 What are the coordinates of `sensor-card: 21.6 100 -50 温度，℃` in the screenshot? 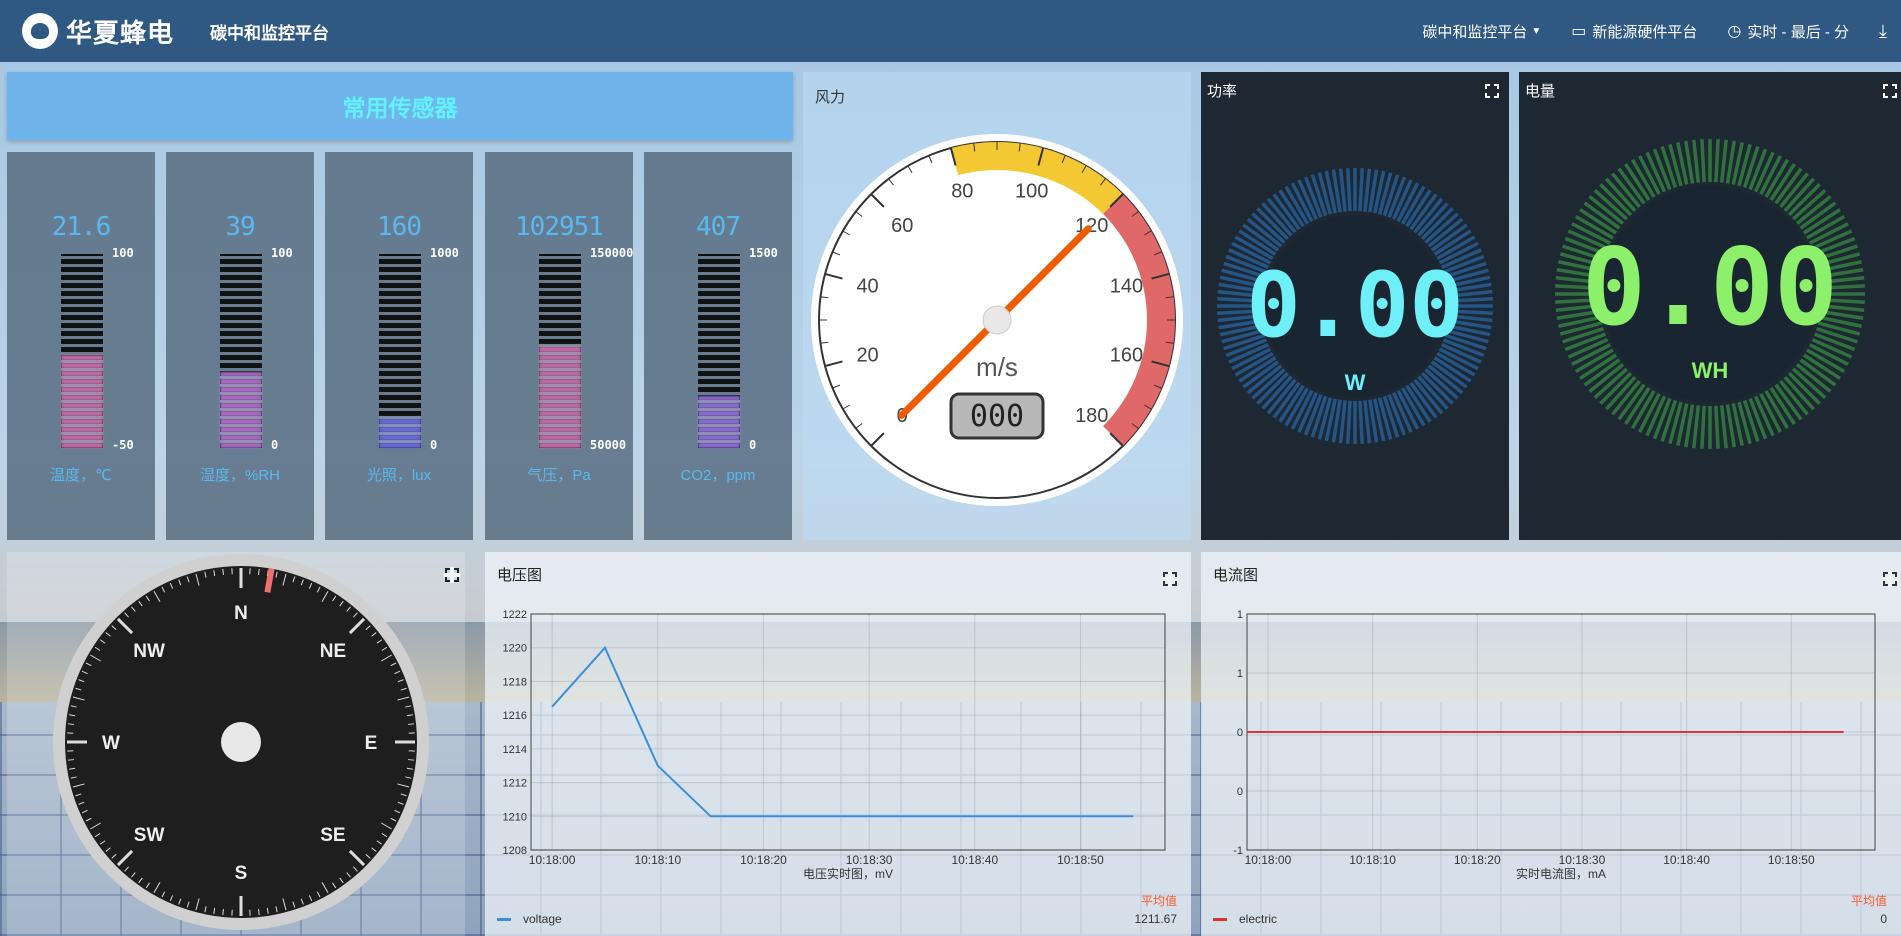 It's located at (81, 346).